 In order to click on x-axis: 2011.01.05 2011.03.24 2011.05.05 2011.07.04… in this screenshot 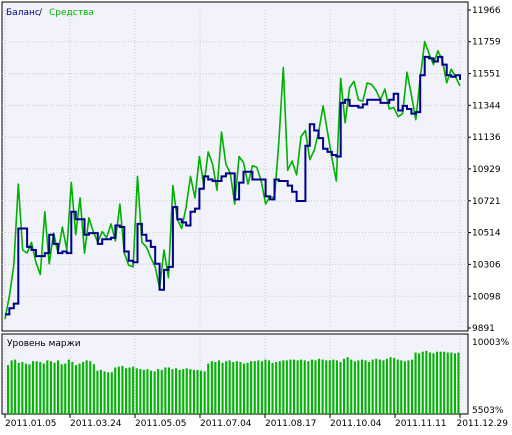, I will do `click(256, 421)`.